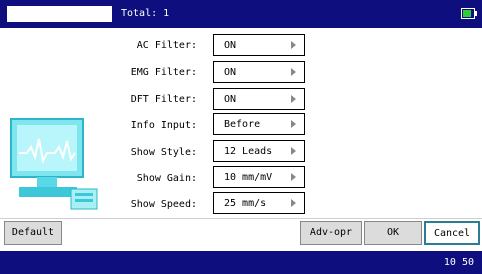  I want to click on ac-filter-select: ON, so click(259, 45).